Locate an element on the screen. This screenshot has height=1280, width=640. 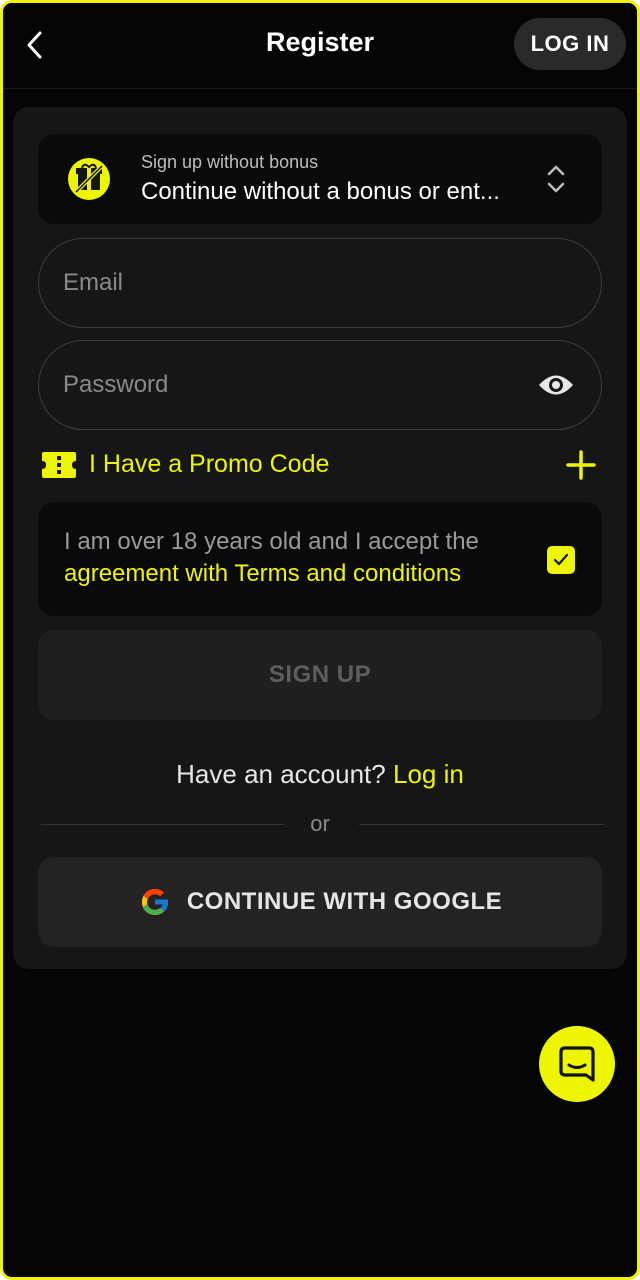
ticket-icon is located at coordinates (59, 465).